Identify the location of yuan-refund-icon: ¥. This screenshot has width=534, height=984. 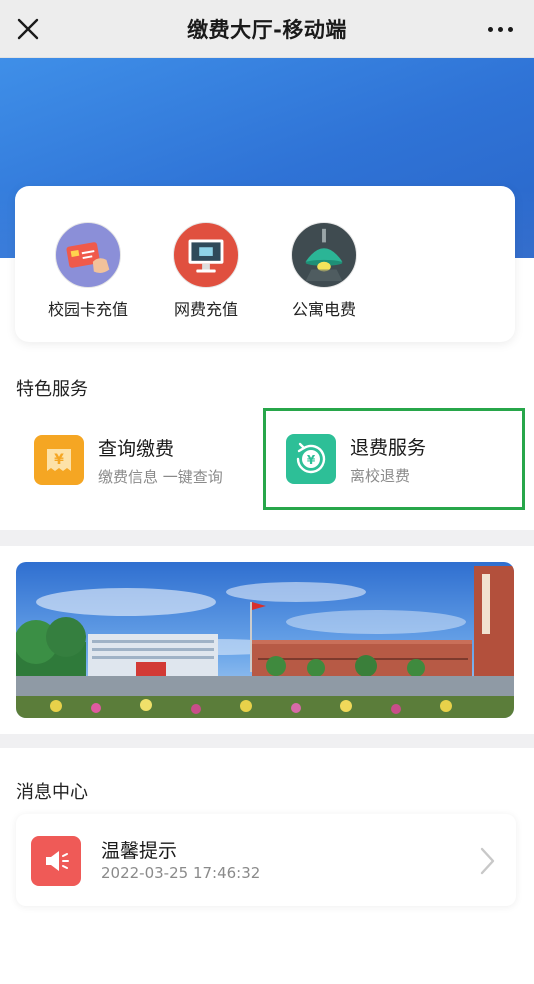
(311, 459).